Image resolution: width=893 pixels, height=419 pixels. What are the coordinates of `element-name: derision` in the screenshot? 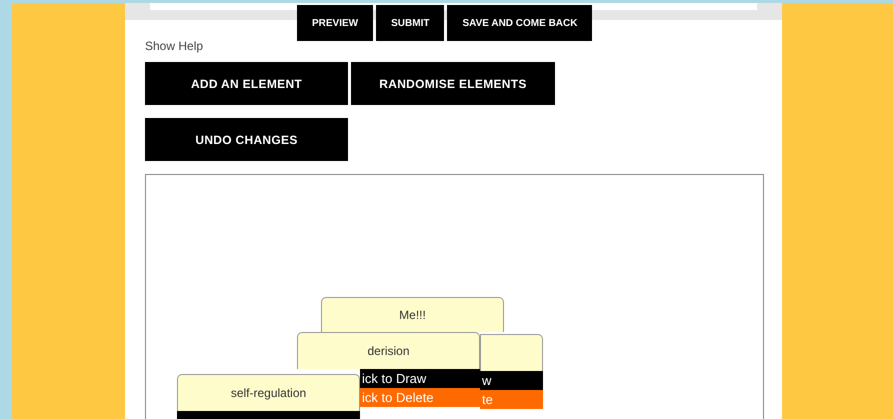 It's located at (388, 351).